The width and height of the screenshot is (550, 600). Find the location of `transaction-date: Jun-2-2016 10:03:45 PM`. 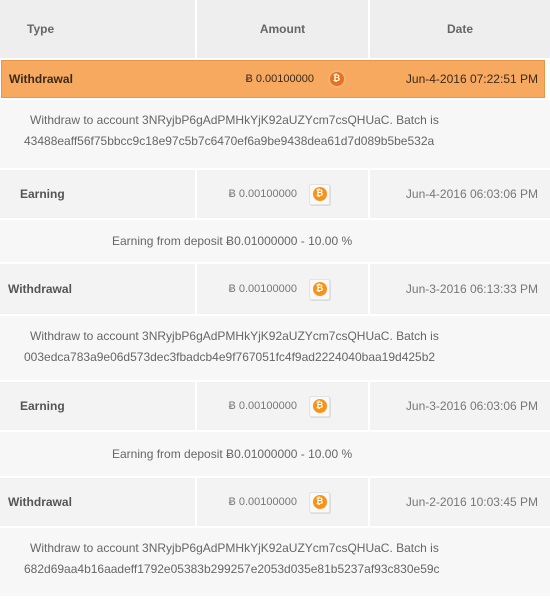

transaction-date: Jun-2-2016 10:03:45 PM is located at coordinates (471, 502).